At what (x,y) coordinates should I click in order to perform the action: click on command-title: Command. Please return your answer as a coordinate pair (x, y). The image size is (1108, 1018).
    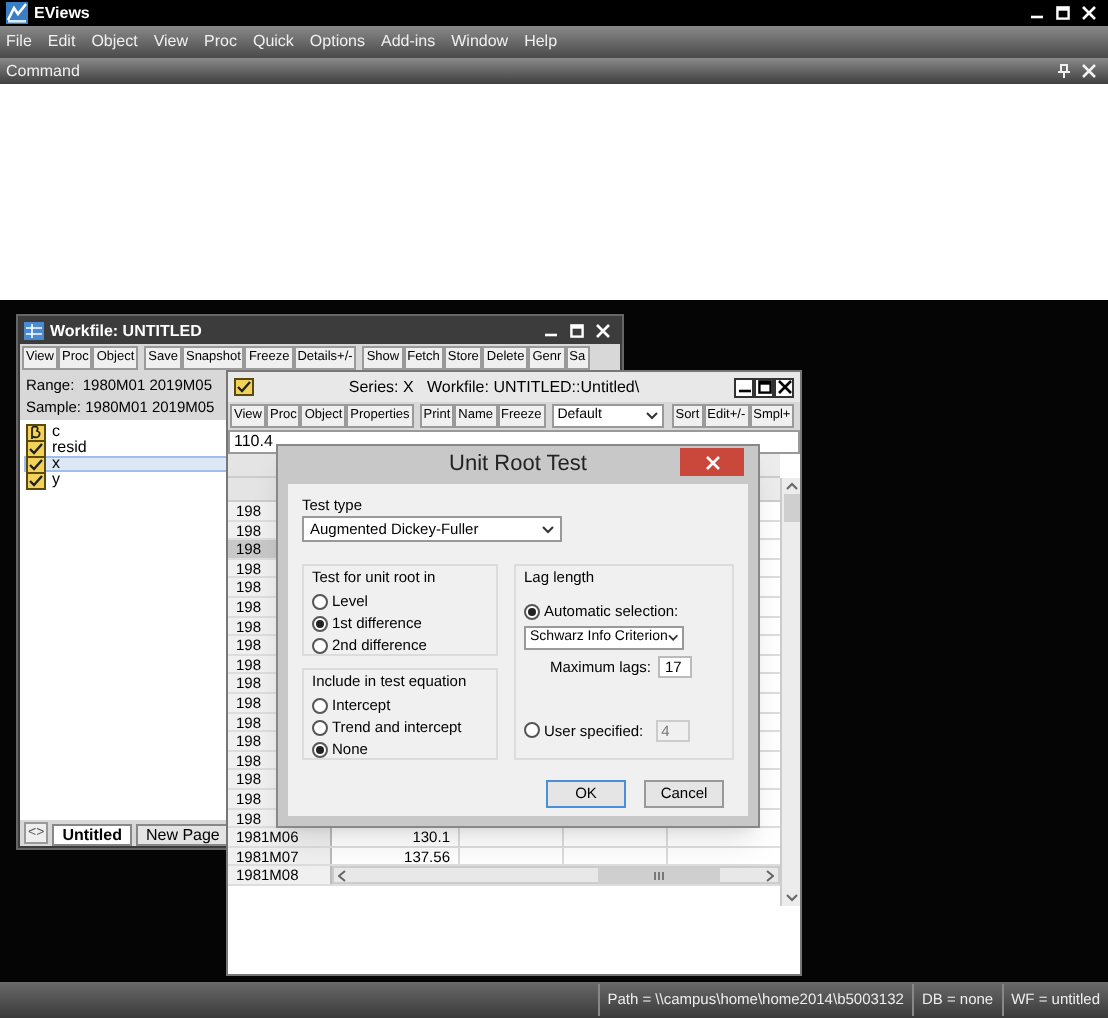
    Looking at the image, I should click on (43, 71).